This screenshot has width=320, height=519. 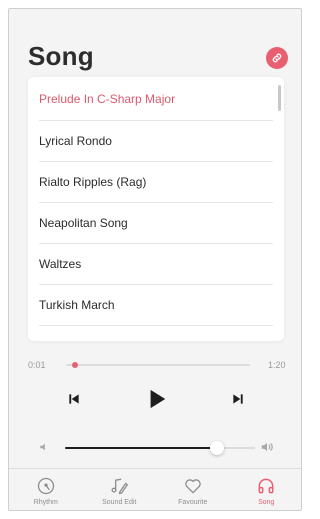 What do you see at coordinates (45, 502) in the screenshot?
I see `tab-rhythm-label: Rhythm` at bounding box center [45, 502].